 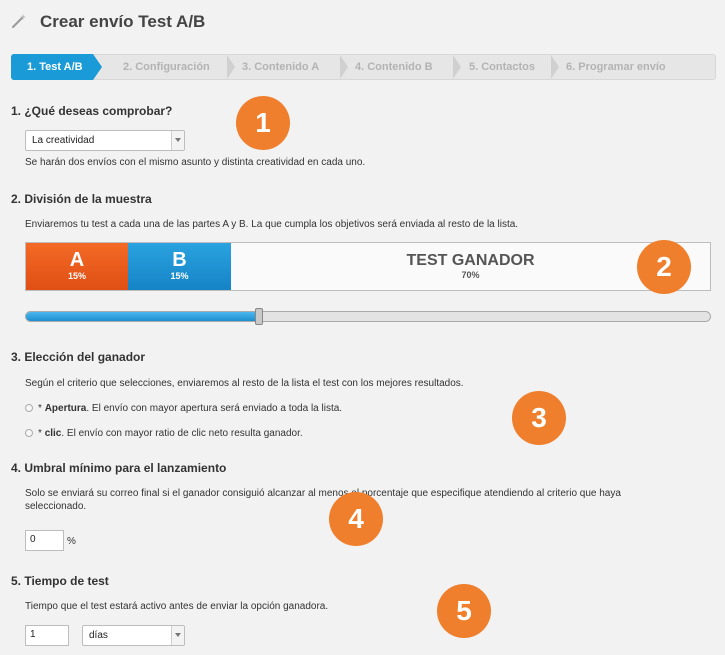 What do you see at coordinates (394, 67) in the screenshot?
I see `step-contenido-b: 4. Contenido B` at bounding box center [394, 67].